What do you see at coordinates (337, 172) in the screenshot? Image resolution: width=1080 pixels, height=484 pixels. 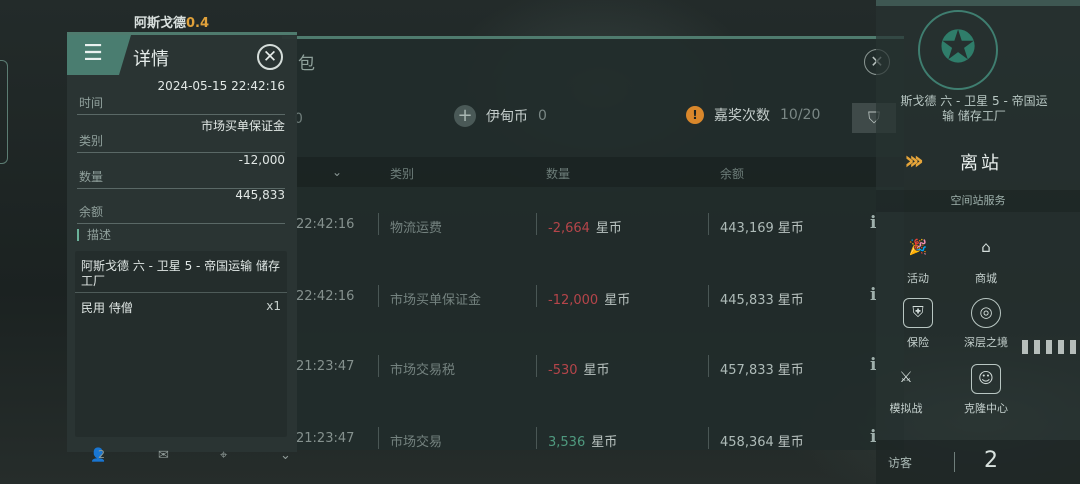 I see `sort-chevron-icon: ⌄` at bounding box center [337, 172].